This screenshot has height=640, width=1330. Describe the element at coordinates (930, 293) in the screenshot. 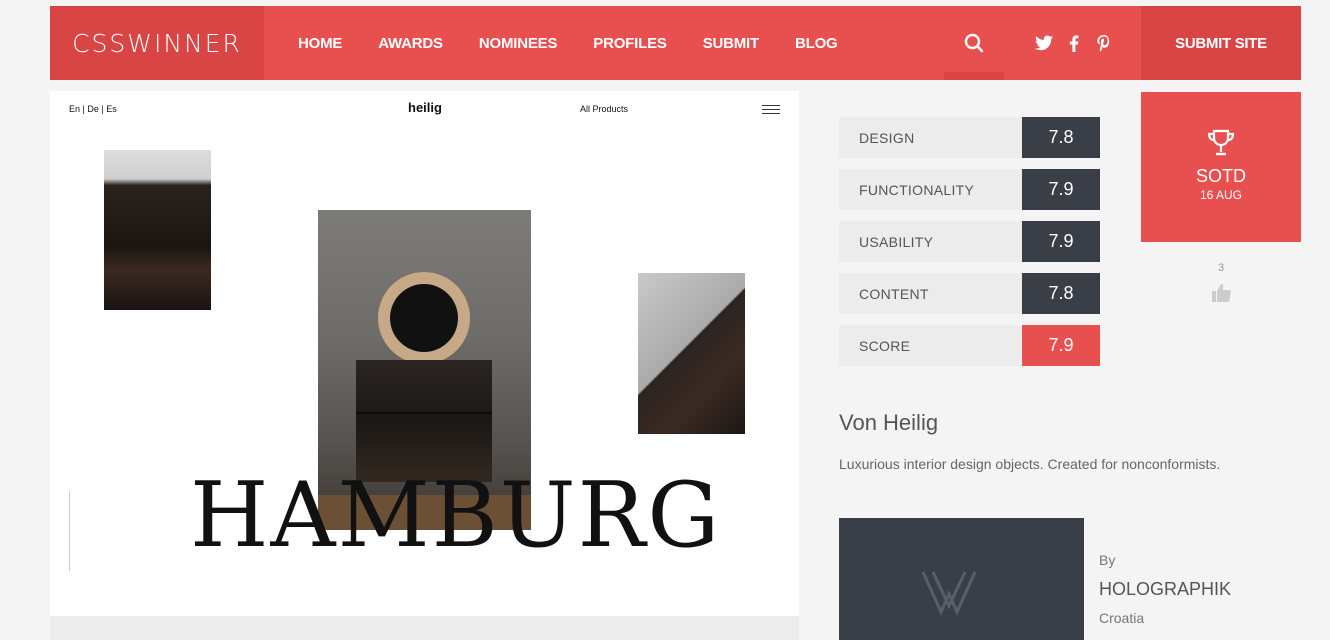

I see `score-label: CONTENT` at that location.